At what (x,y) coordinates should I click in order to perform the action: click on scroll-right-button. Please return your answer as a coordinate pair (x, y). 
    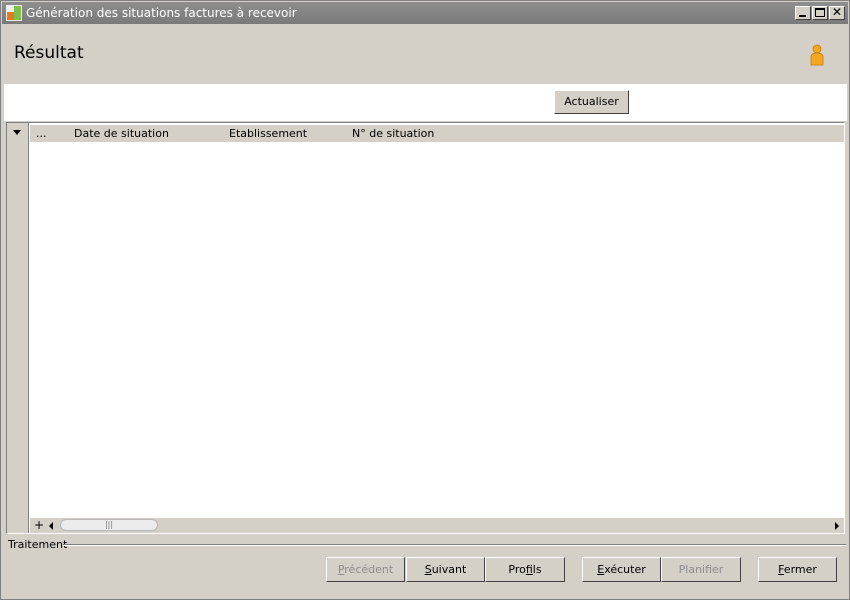
    Looking at the image, I should click on (836, 525).